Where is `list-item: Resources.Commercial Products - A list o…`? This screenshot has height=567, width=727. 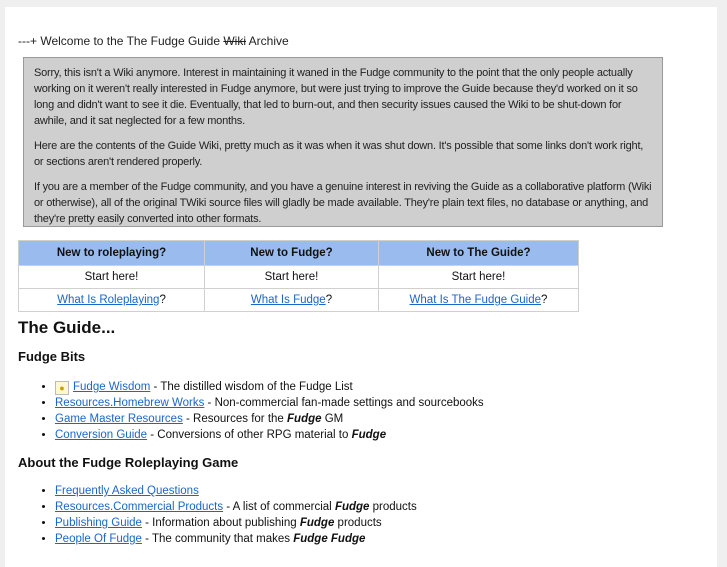 list-item: Resources.Commercial Products - A list o… is located at coordinates (236, 507).